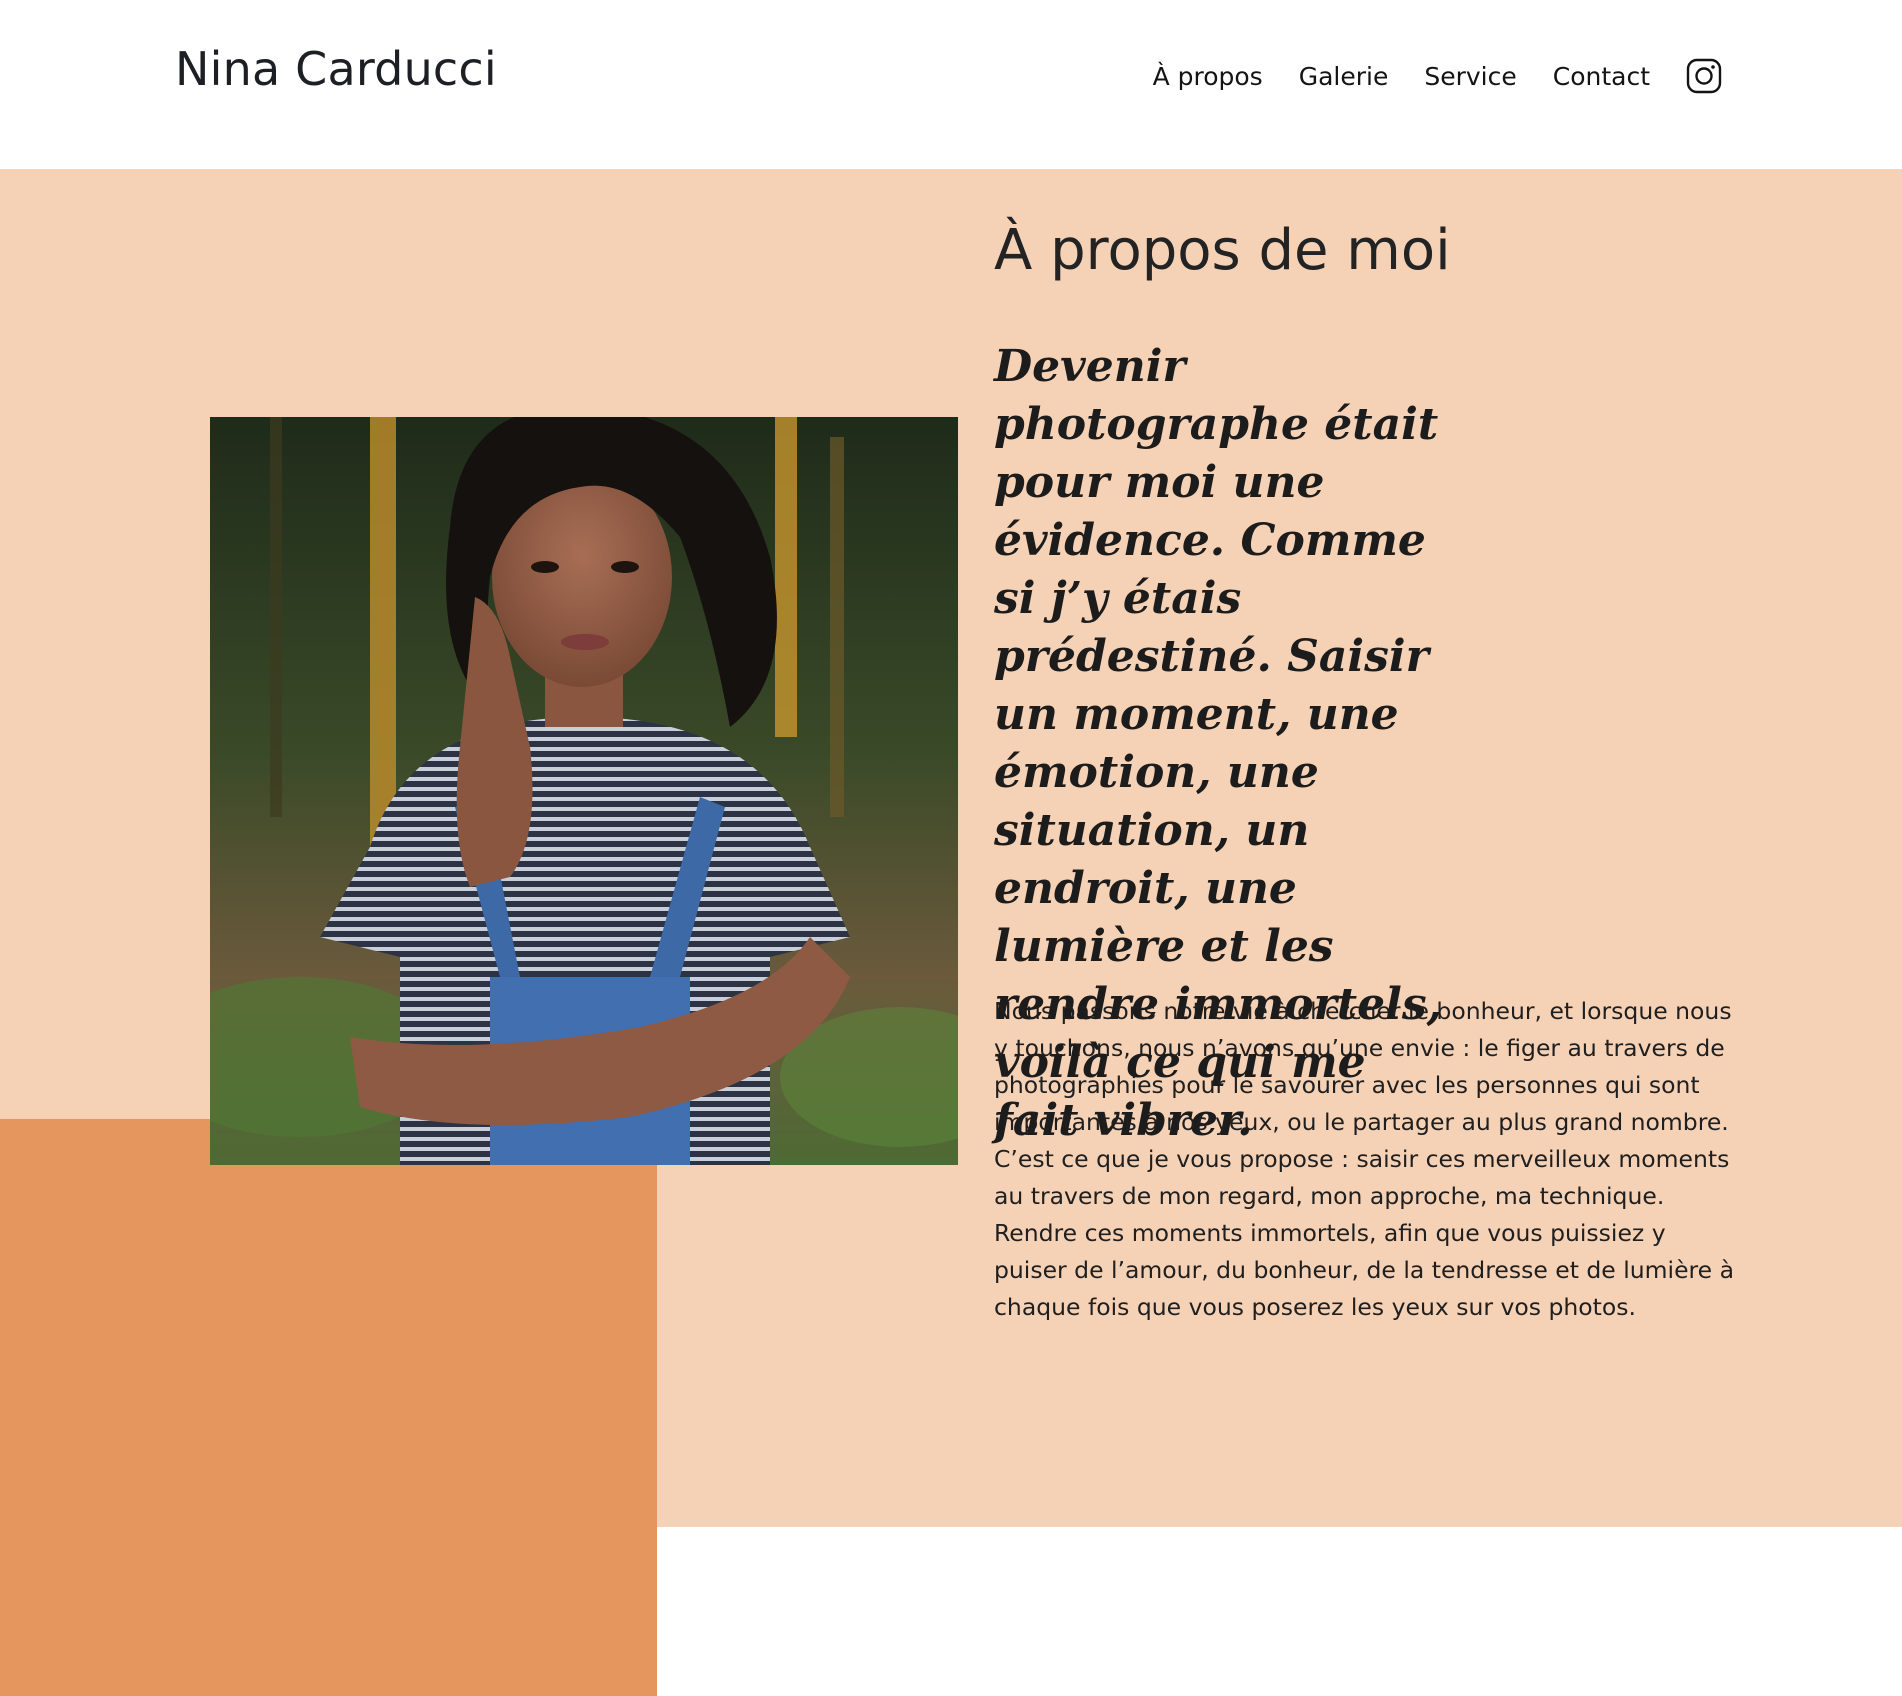 Image resolution: width=1902 pixels, height=1696 pixels. I want to click on nav-link-galerie: Galerie, so click(1344, 76).